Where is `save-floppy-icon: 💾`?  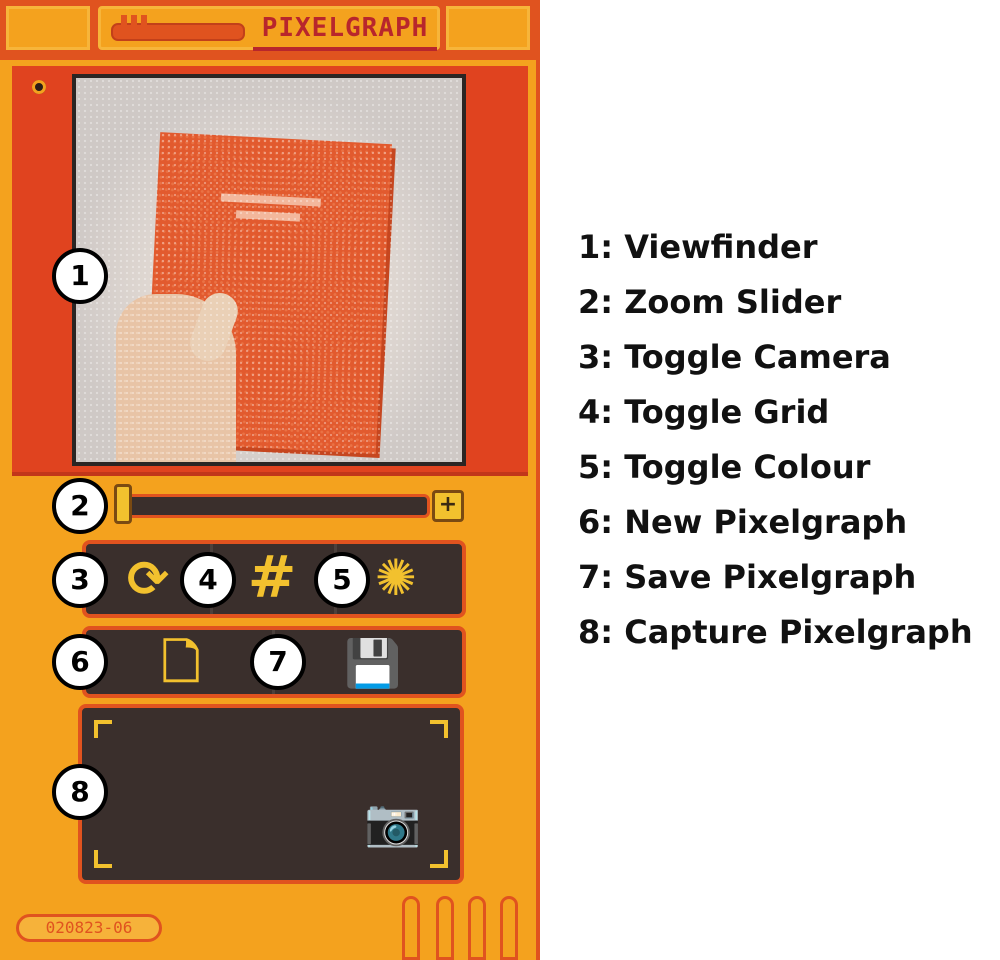
save-floppy-icon: 💾 is located at coordinates (373, 663).